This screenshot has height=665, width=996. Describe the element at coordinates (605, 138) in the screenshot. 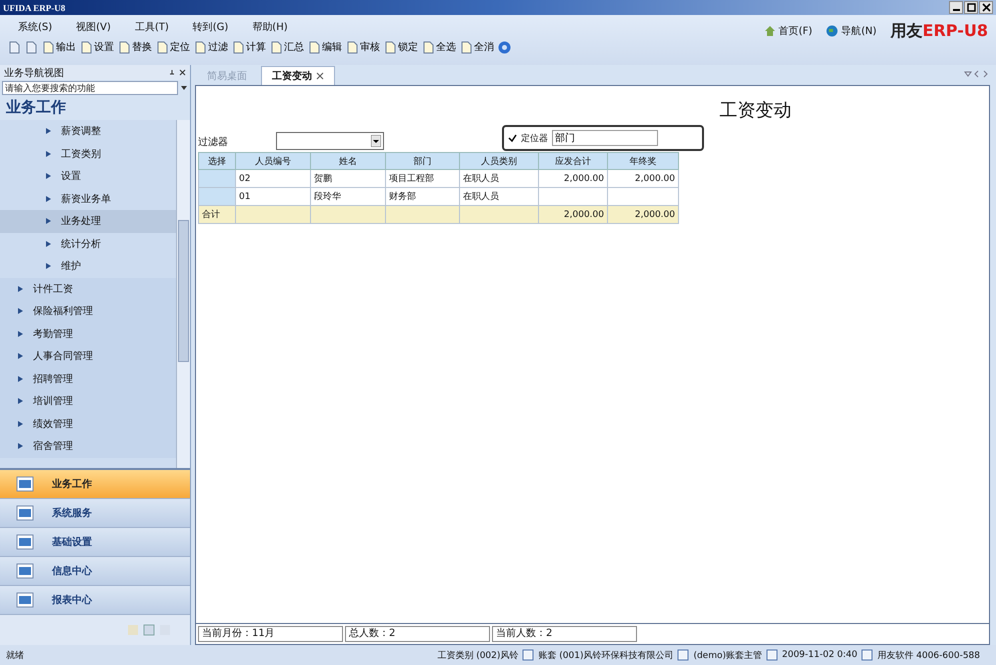

I see `locator-field: 部门` at that location.